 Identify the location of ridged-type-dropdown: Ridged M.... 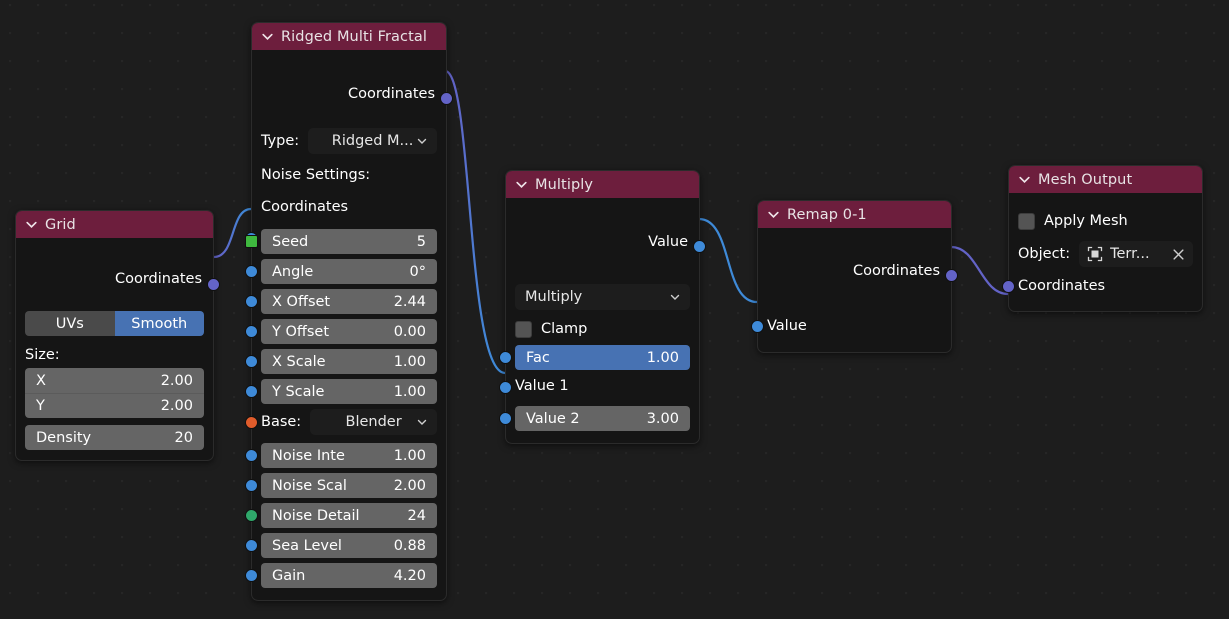
(372, 141).